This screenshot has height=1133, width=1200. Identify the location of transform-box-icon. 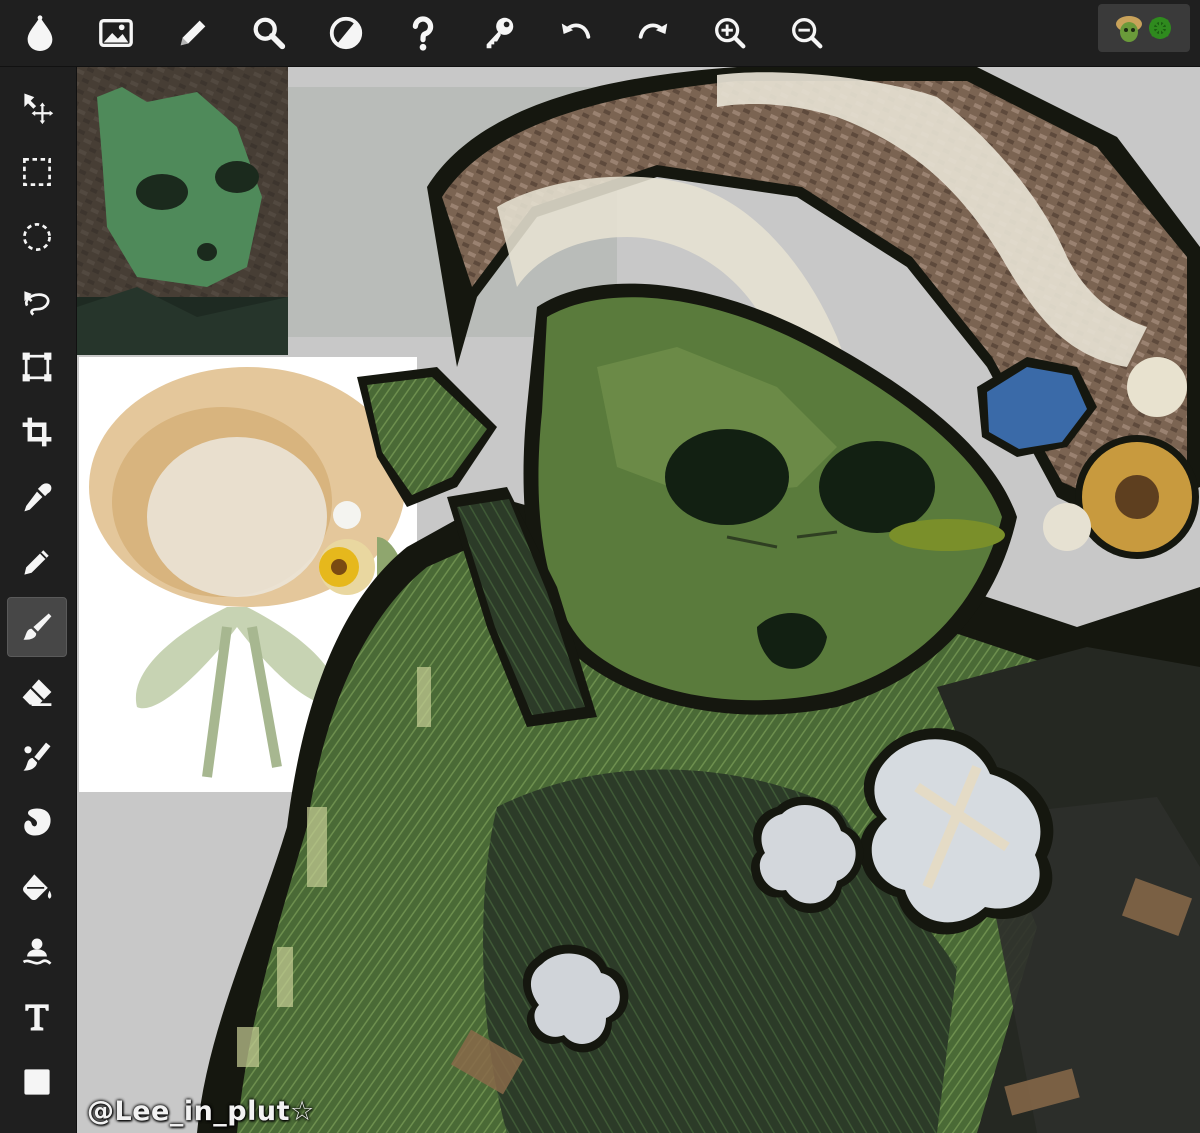
(37, 367).